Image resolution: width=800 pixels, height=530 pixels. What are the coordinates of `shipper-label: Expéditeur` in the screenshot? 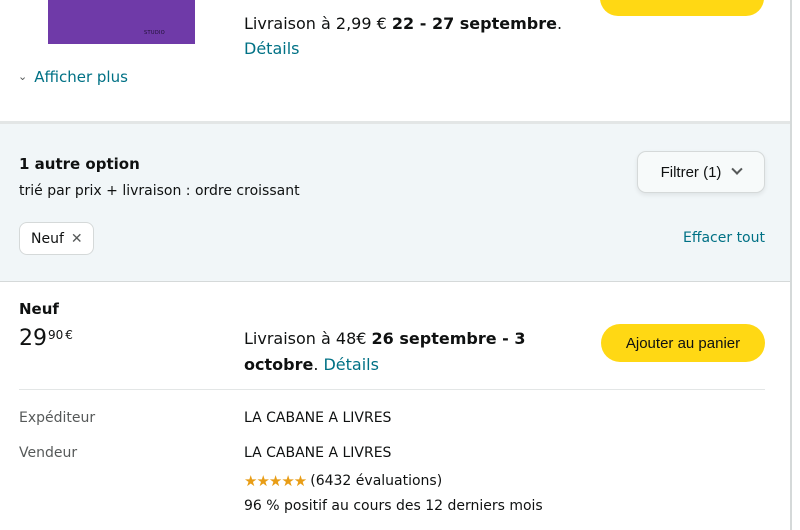 It's located at (57, 418).